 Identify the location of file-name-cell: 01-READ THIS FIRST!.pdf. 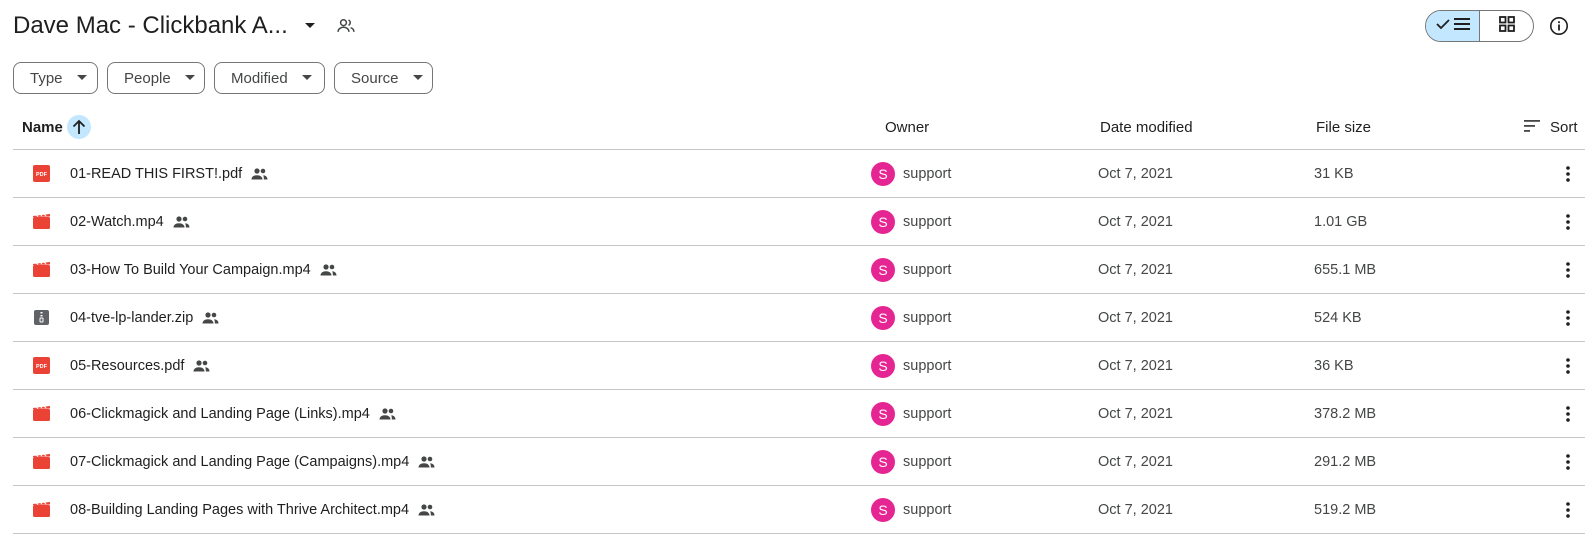
(169, 174).